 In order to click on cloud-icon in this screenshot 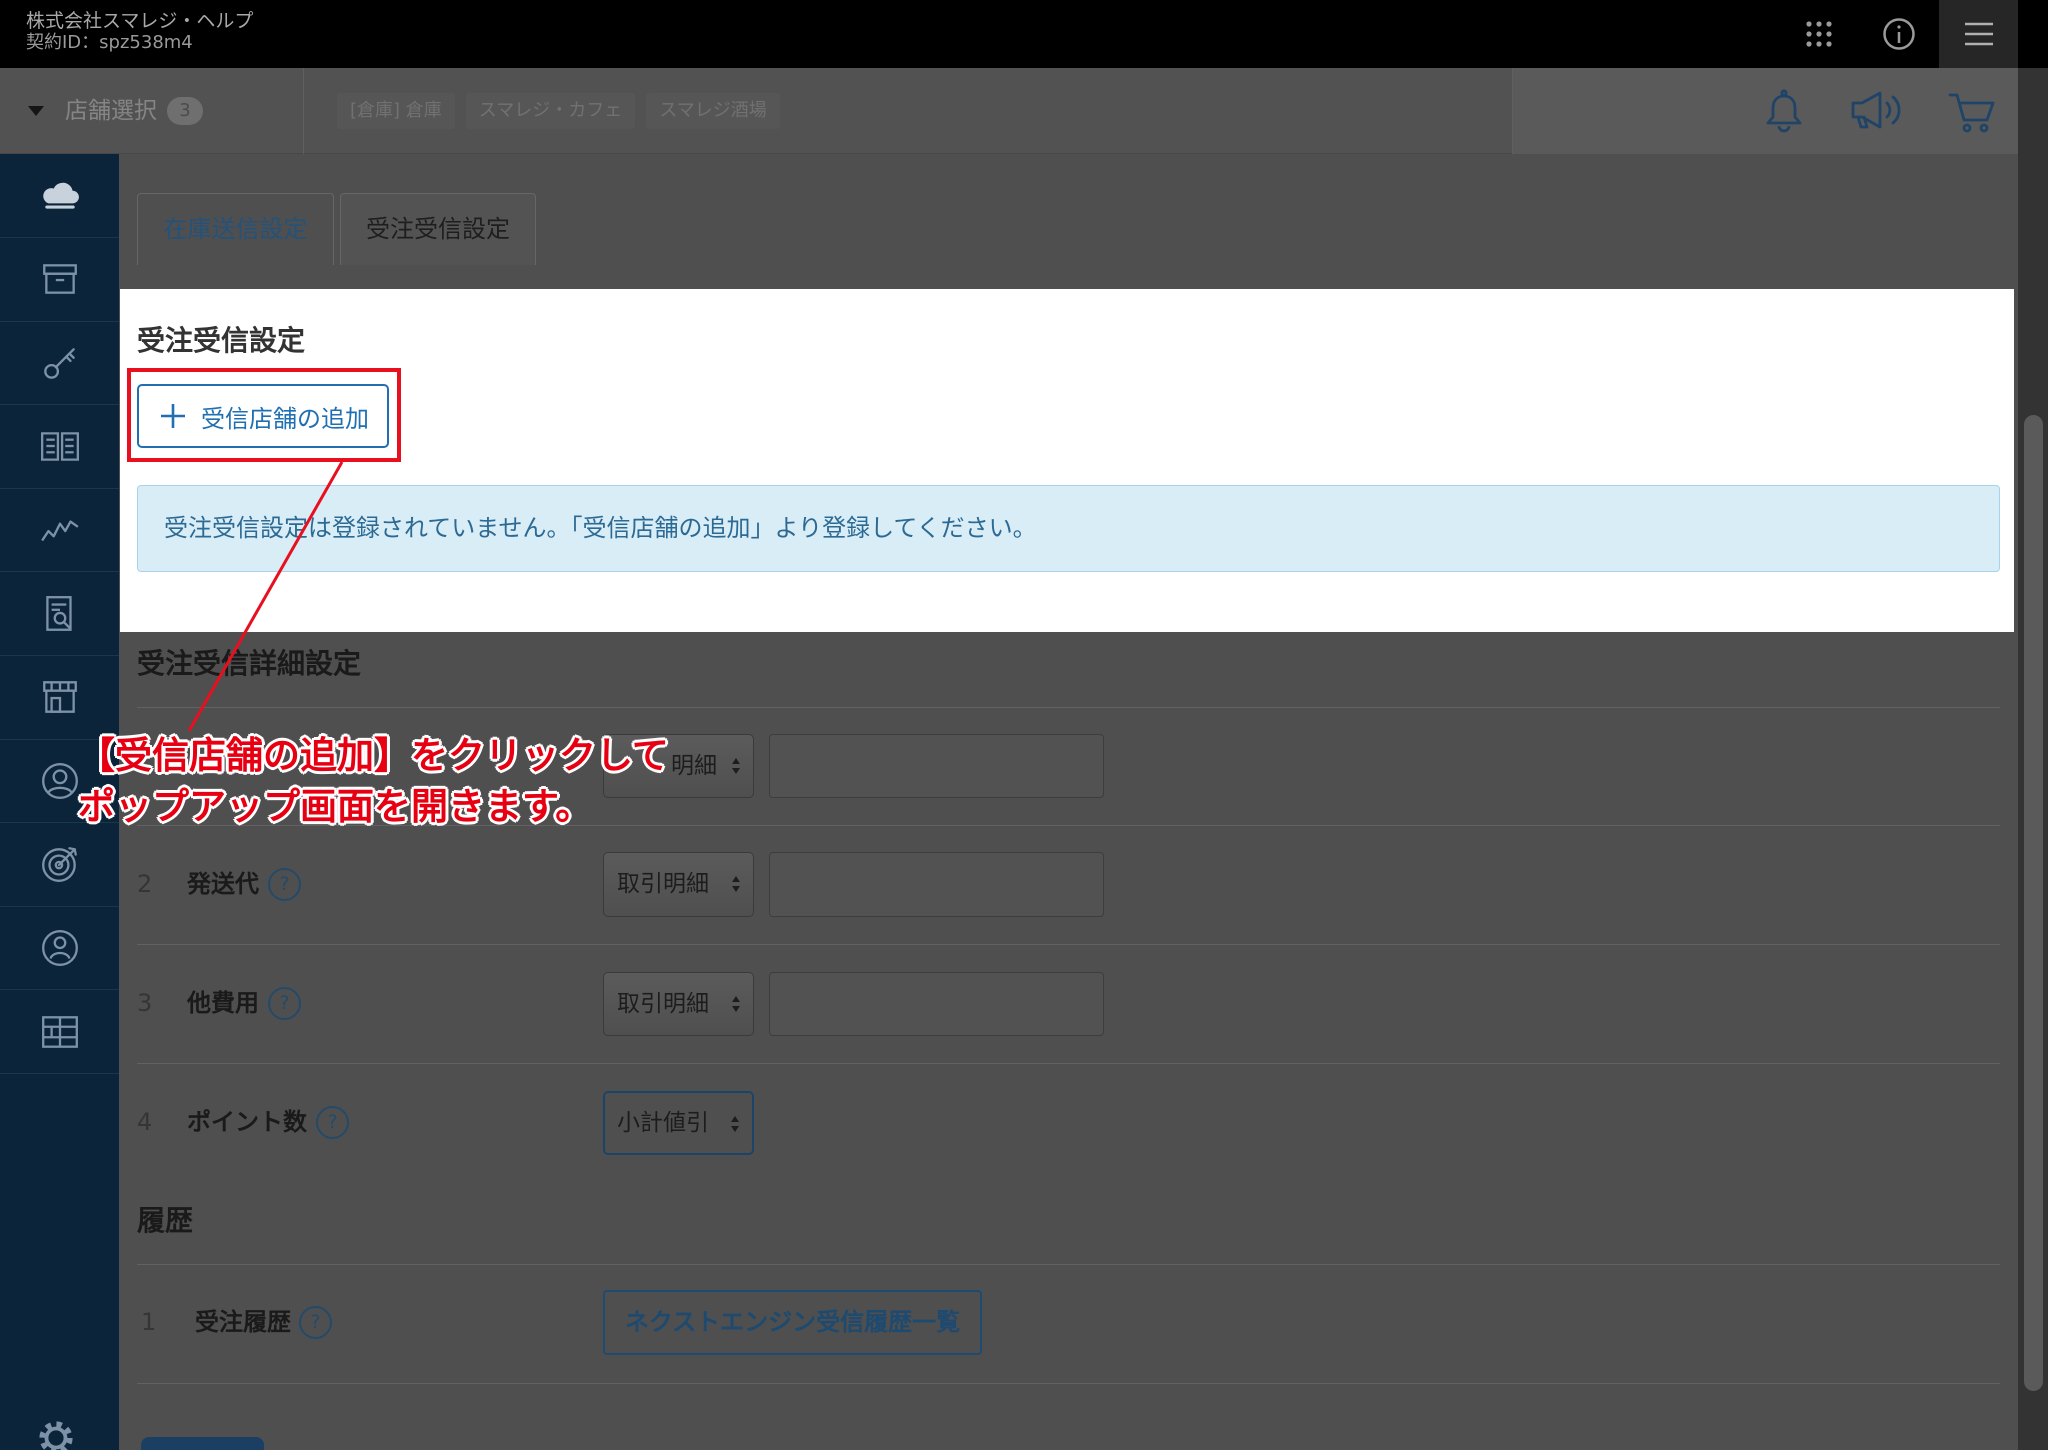, I will do `click(60, 195)`.